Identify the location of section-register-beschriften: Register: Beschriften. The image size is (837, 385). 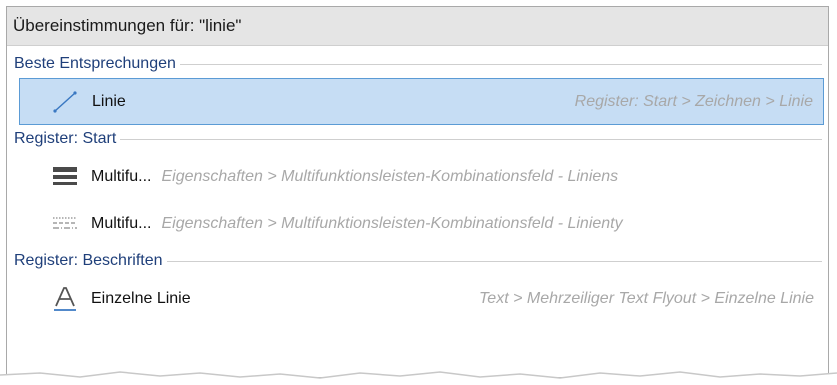
(417, 261).